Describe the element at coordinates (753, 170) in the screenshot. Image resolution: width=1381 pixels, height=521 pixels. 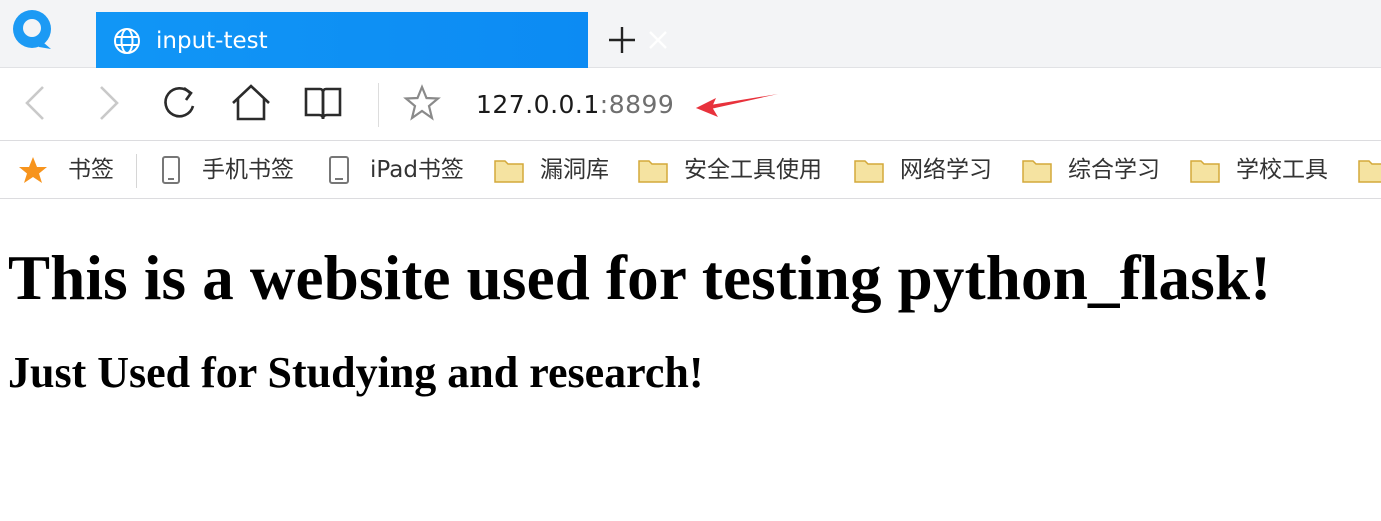
I see `bookmark-label: 安全工具使用` at that location.